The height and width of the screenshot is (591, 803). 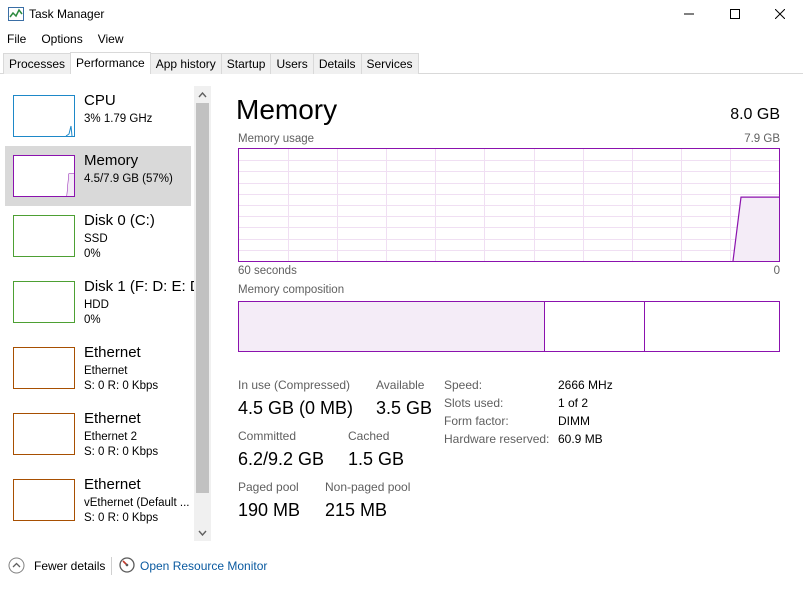 What do you see at coordinates (203, 566) in the screenshot?
I see `open-resource-monitor-link: Open Resource Monitor` at bounding box center [203, 566].